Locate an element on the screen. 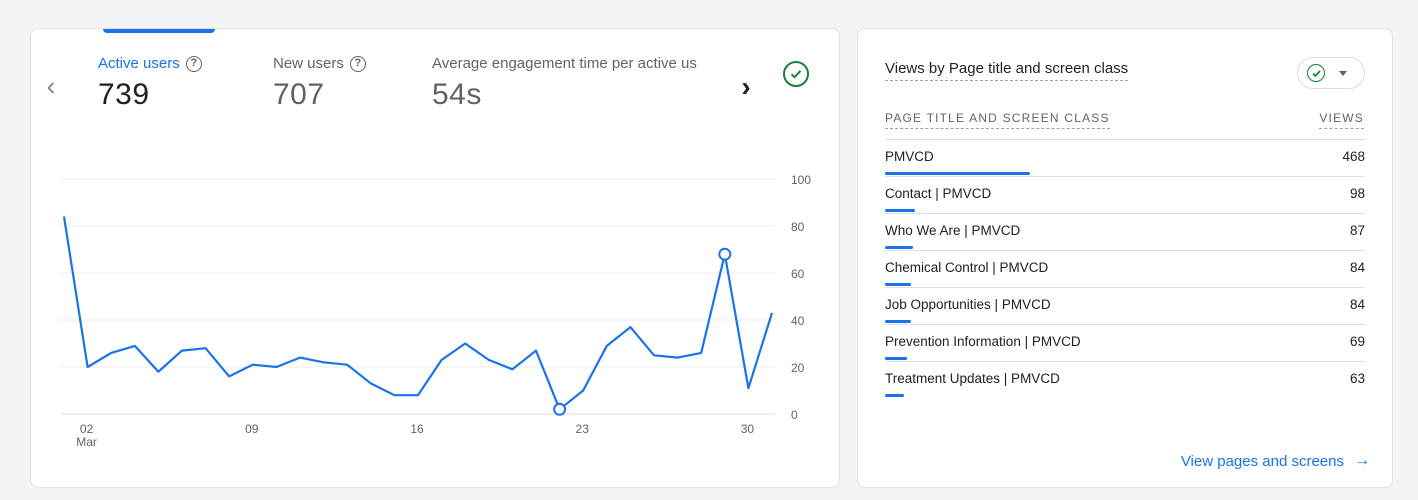 This screenshot has width=1418, height=500. caret-down-icon is located at coordinates (1343, 73).